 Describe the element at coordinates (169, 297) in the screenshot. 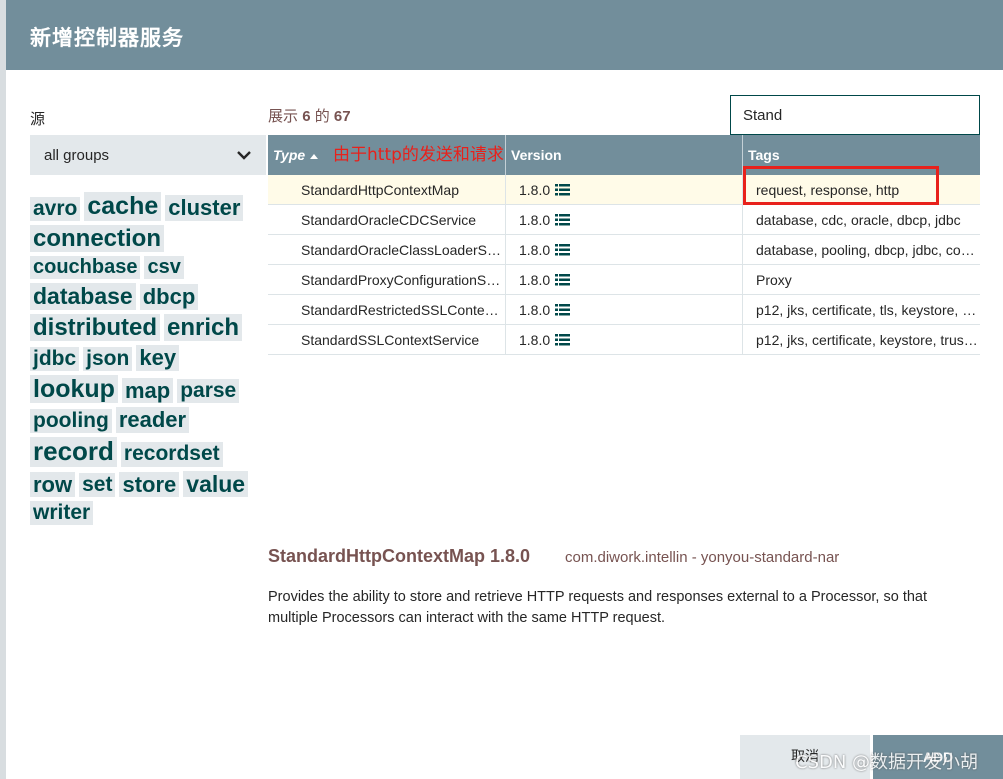

I see `tag-cloud-item: dbcp` at that location.